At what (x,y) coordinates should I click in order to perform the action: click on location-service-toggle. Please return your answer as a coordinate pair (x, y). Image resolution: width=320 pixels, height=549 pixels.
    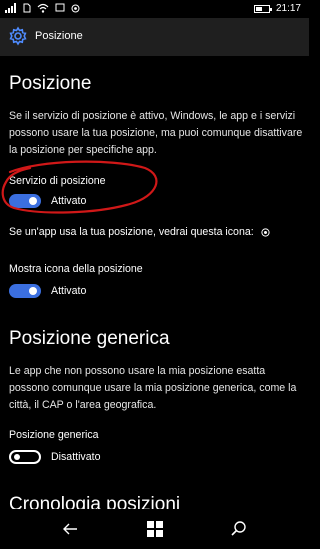
    Looking at the image, I should click on (25, 201).